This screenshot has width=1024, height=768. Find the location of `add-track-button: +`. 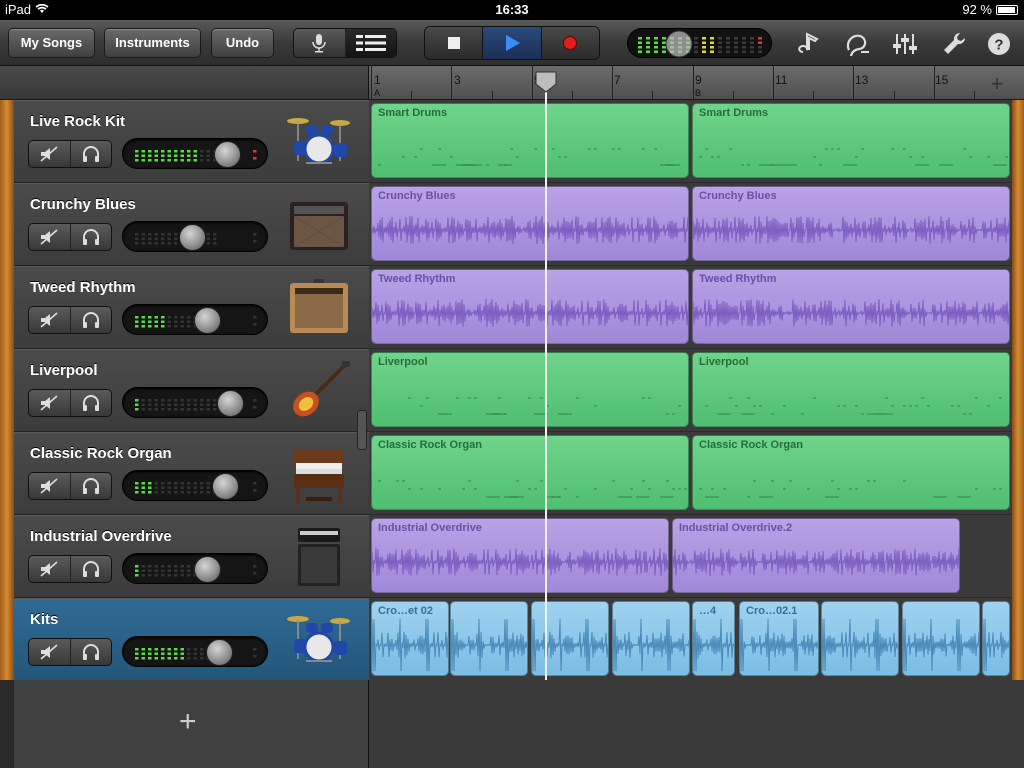

add-track-button: + is located at coordinates (188, 722).